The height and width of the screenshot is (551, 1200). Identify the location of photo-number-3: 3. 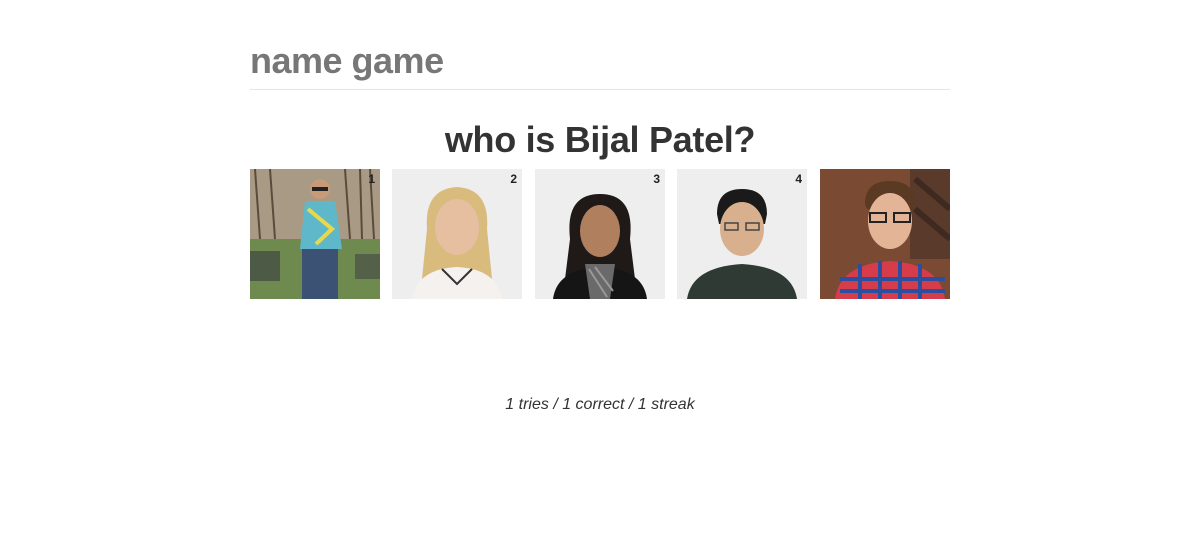
(656, 179).